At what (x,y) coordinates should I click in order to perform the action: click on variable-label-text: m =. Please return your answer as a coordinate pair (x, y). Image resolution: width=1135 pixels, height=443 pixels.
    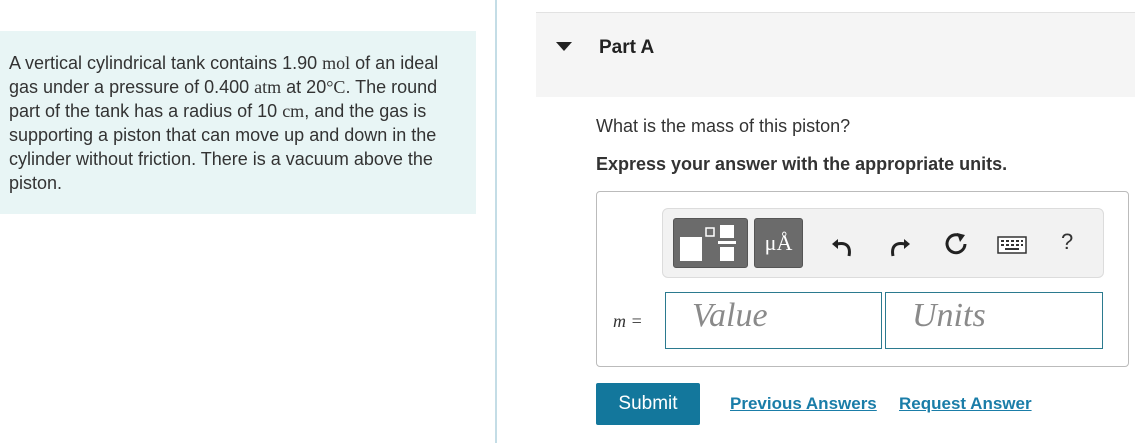
    Looking at the image, I should click on (628, 321).